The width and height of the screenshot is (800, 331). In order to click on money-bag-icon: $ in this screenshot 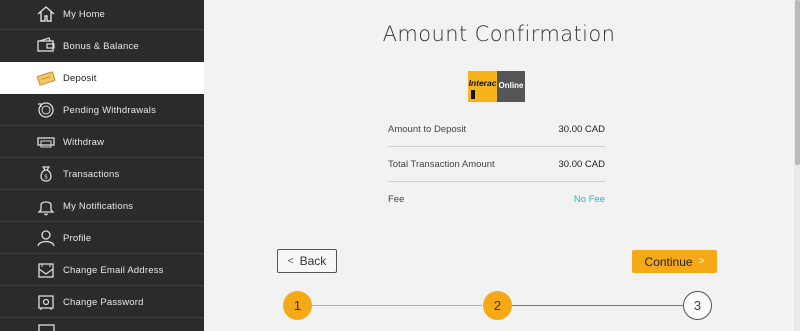, I will do `click(46, 174)`.